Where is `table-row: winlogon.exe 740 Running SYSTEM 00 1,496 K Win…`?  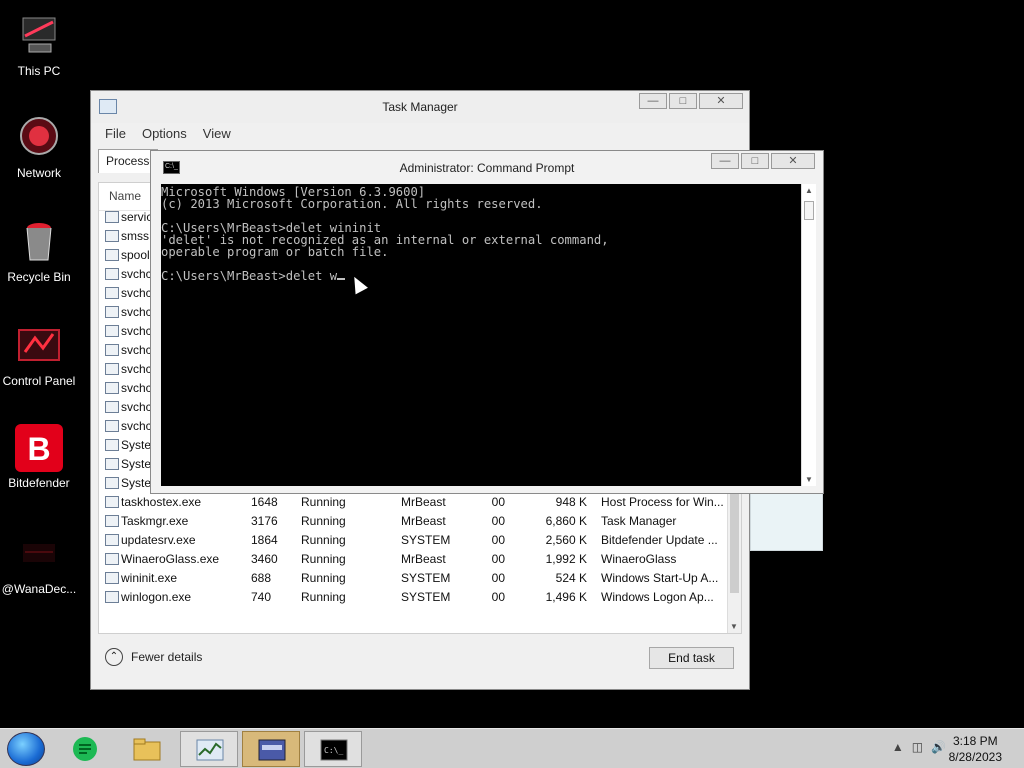 table-row: winlogon.exe 740 Running SYSTEM 00 1,496 K Win… is located at coordinates (414, 597).